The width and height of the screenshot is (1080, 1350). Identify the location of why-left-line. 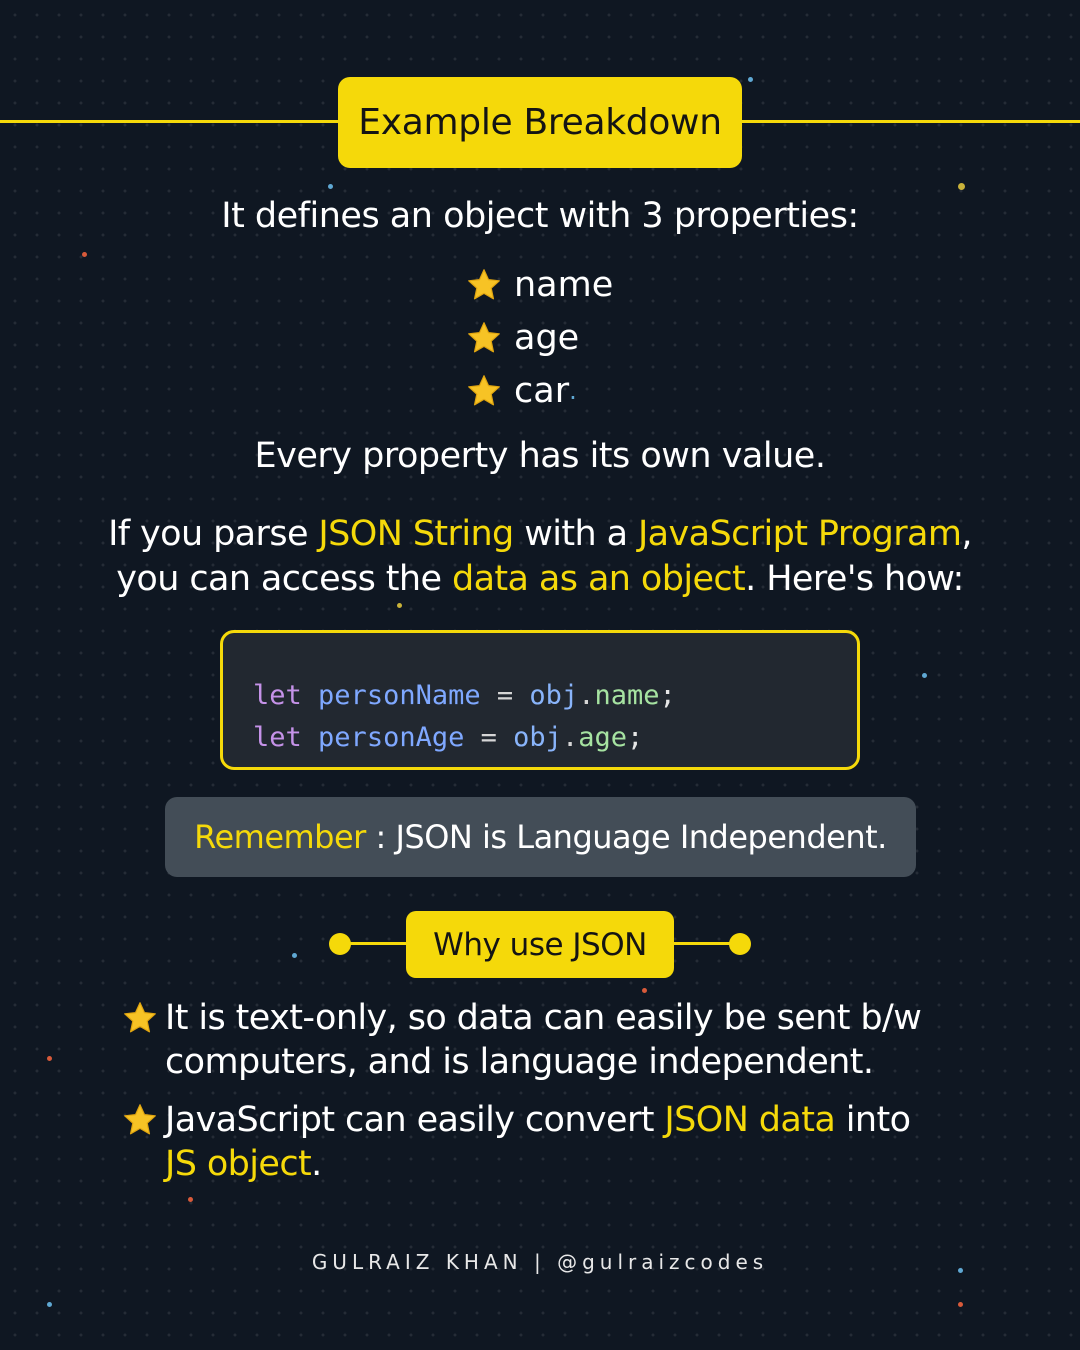
(375, 943).